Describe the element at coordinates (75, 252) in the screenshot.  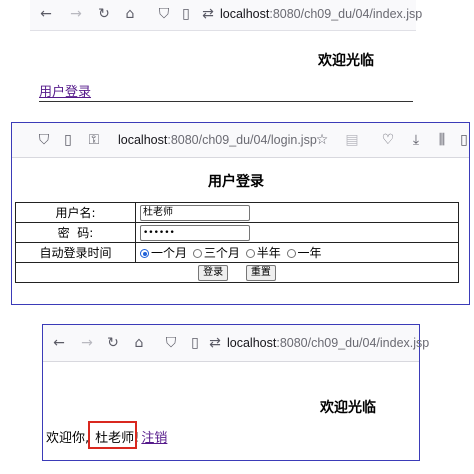
I see `autologin-label: 自动登录时间` at that location.